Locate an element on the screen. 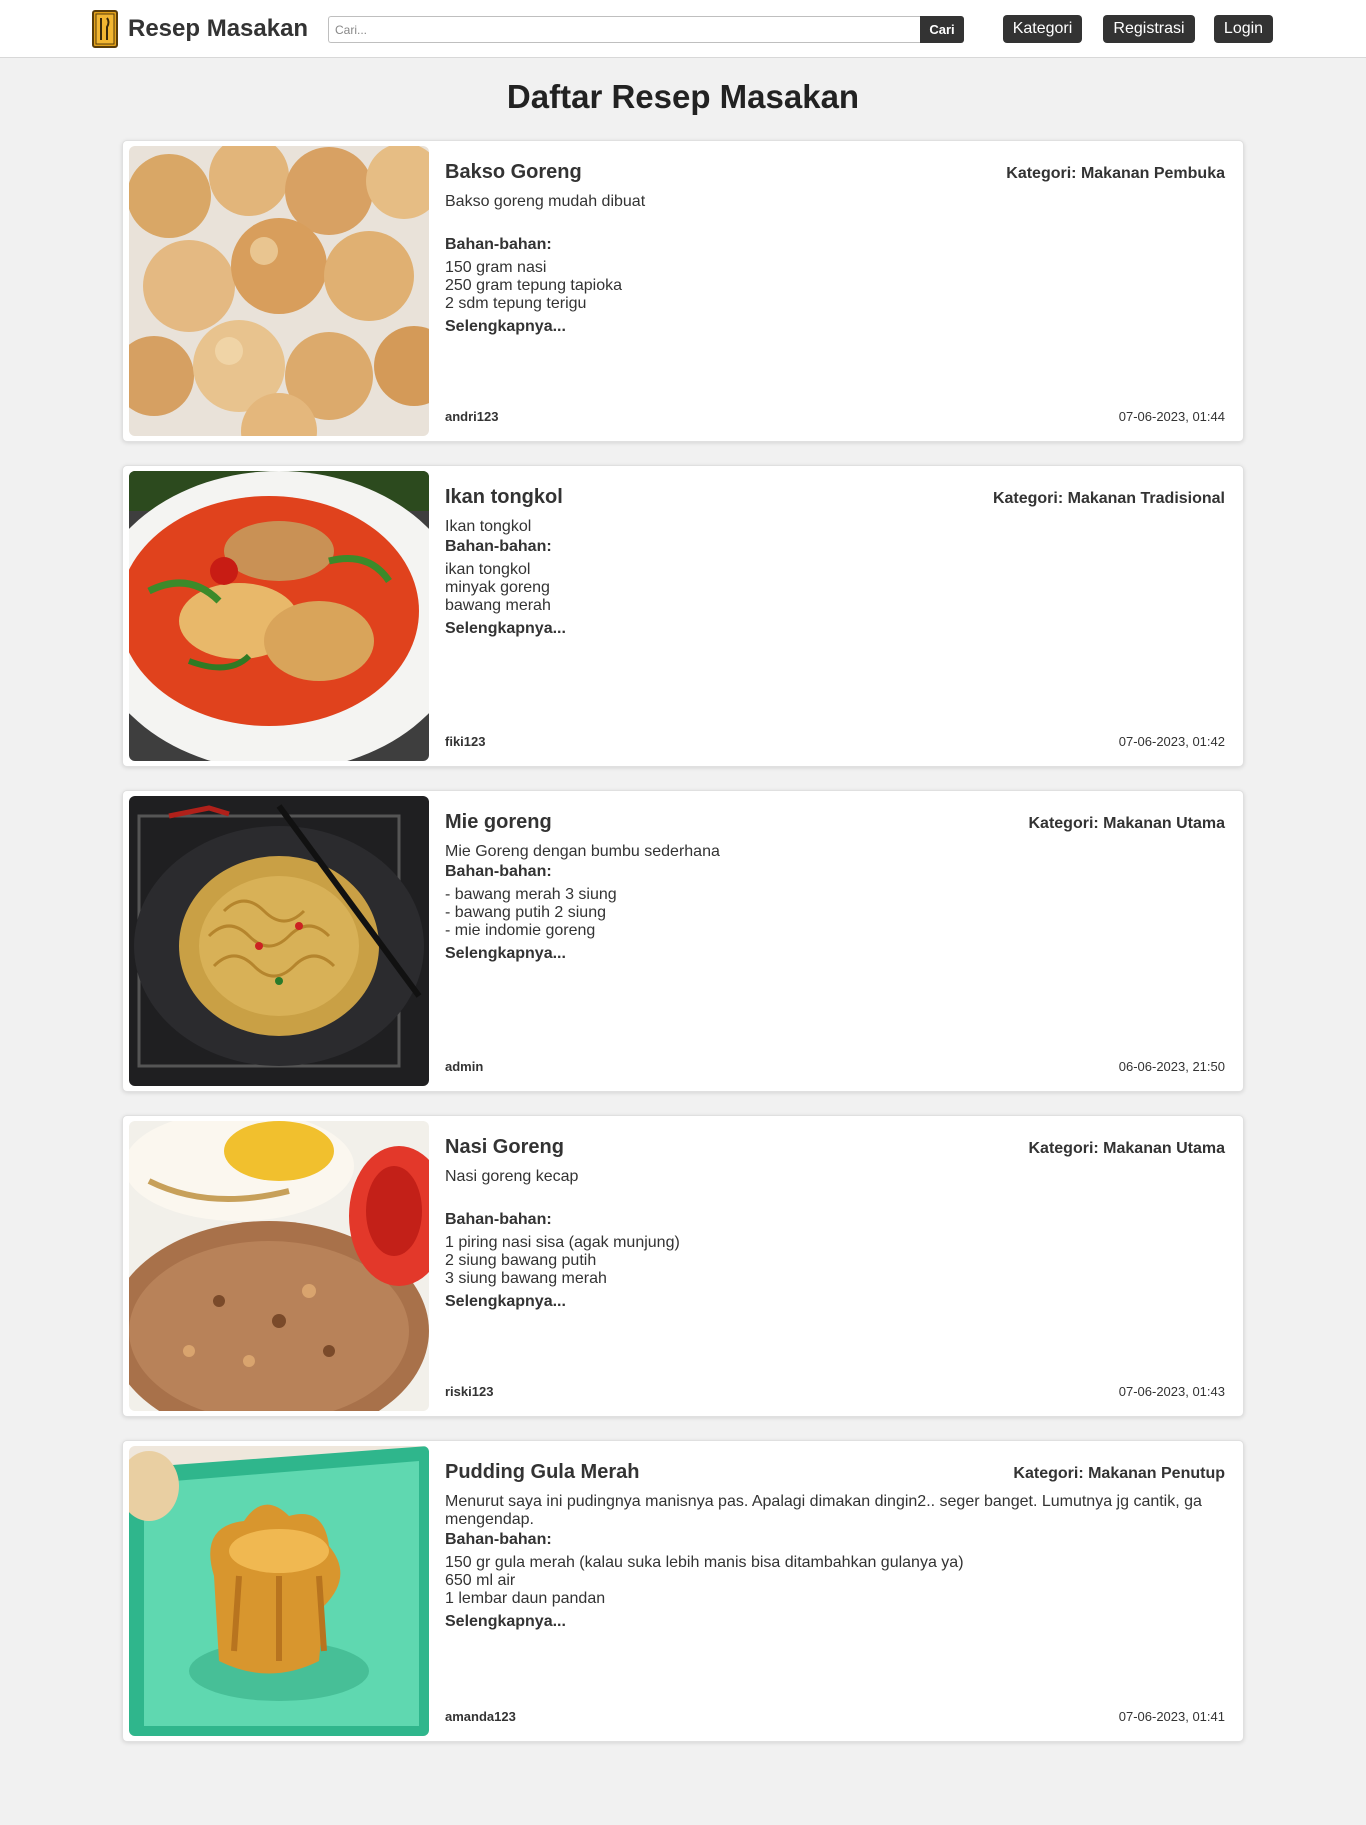 The width and height of the screenshot is (1366, 1825). ingredient-item: ikan tongkol is located at coordinates (488, 569).